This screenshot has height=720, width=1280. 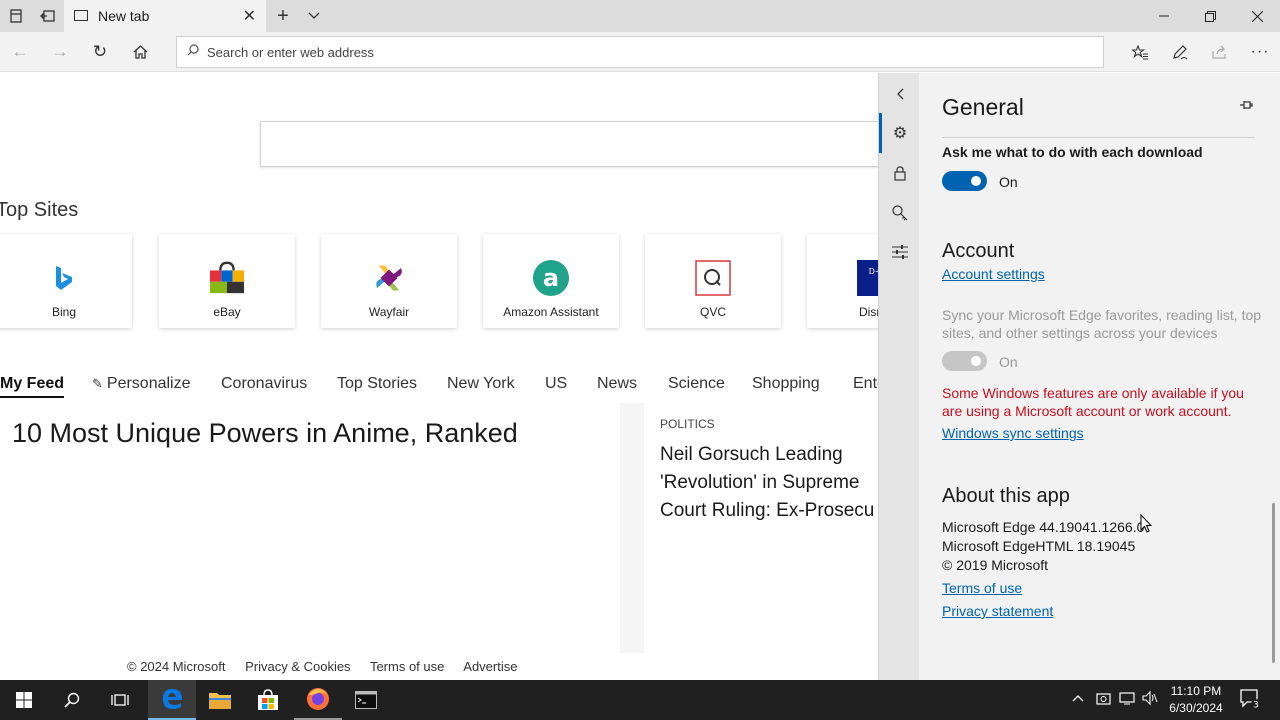 What do you see at coordinates (982, 588) in the screenshot?
I see `terms-of-use-link: Terms of use` at bounding box center [982, 588].